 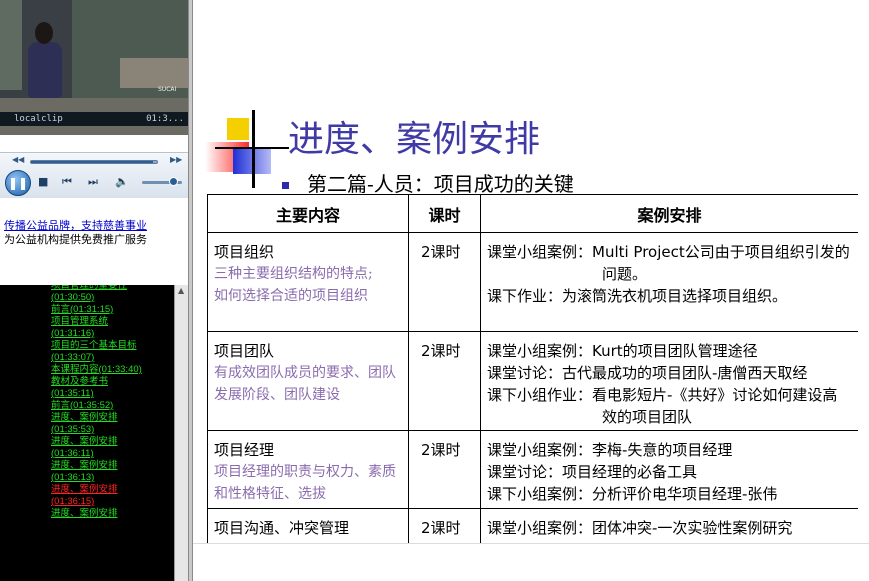 I want to click on chapter-item-label: 项目管理系统, so click(x=80, y=321).